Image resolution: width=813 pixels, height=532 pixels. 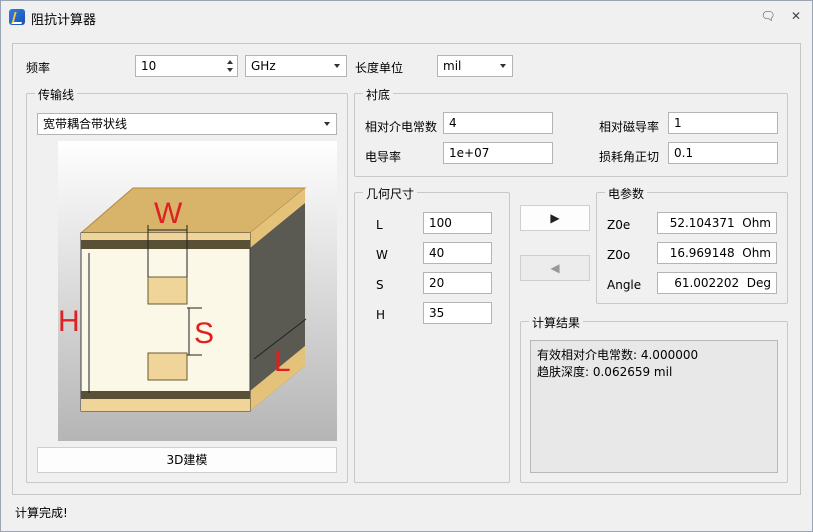 I want to click on group-title: 电参数, so click(x=626, y=193).